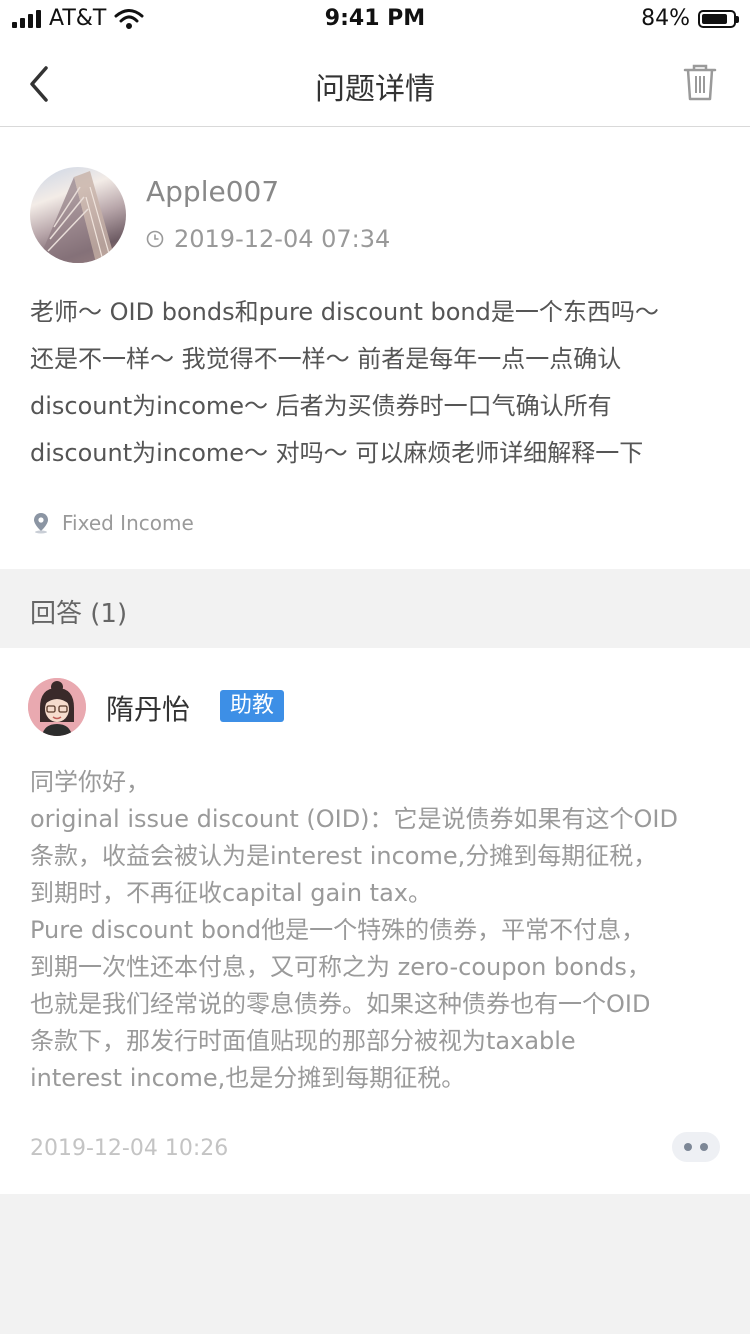 This screenshot has height=1334, width=750. What do you see at coordinates (212, 191) in the screenshot?
I see `username: Apple007` at bounding box center [212, 191].